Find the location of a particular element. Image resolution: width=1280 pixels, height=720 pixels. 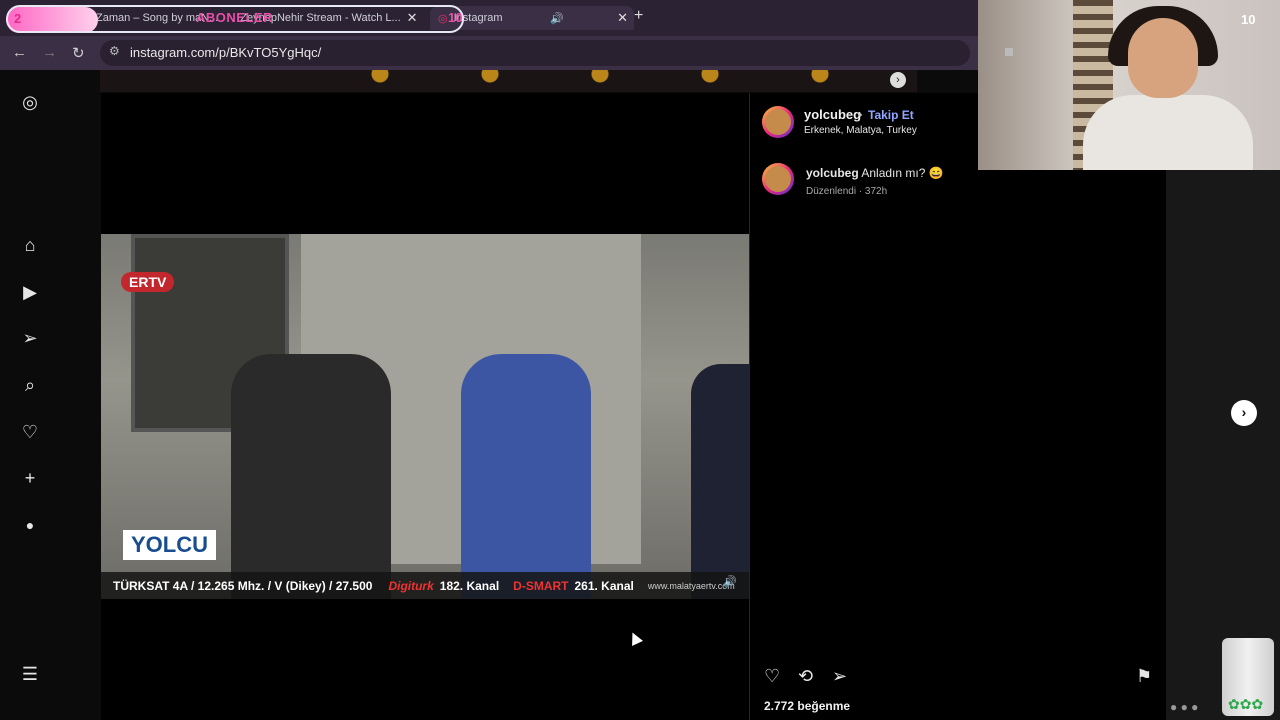

webcam-overlay: 10 is located at coordinates (1129, 85).